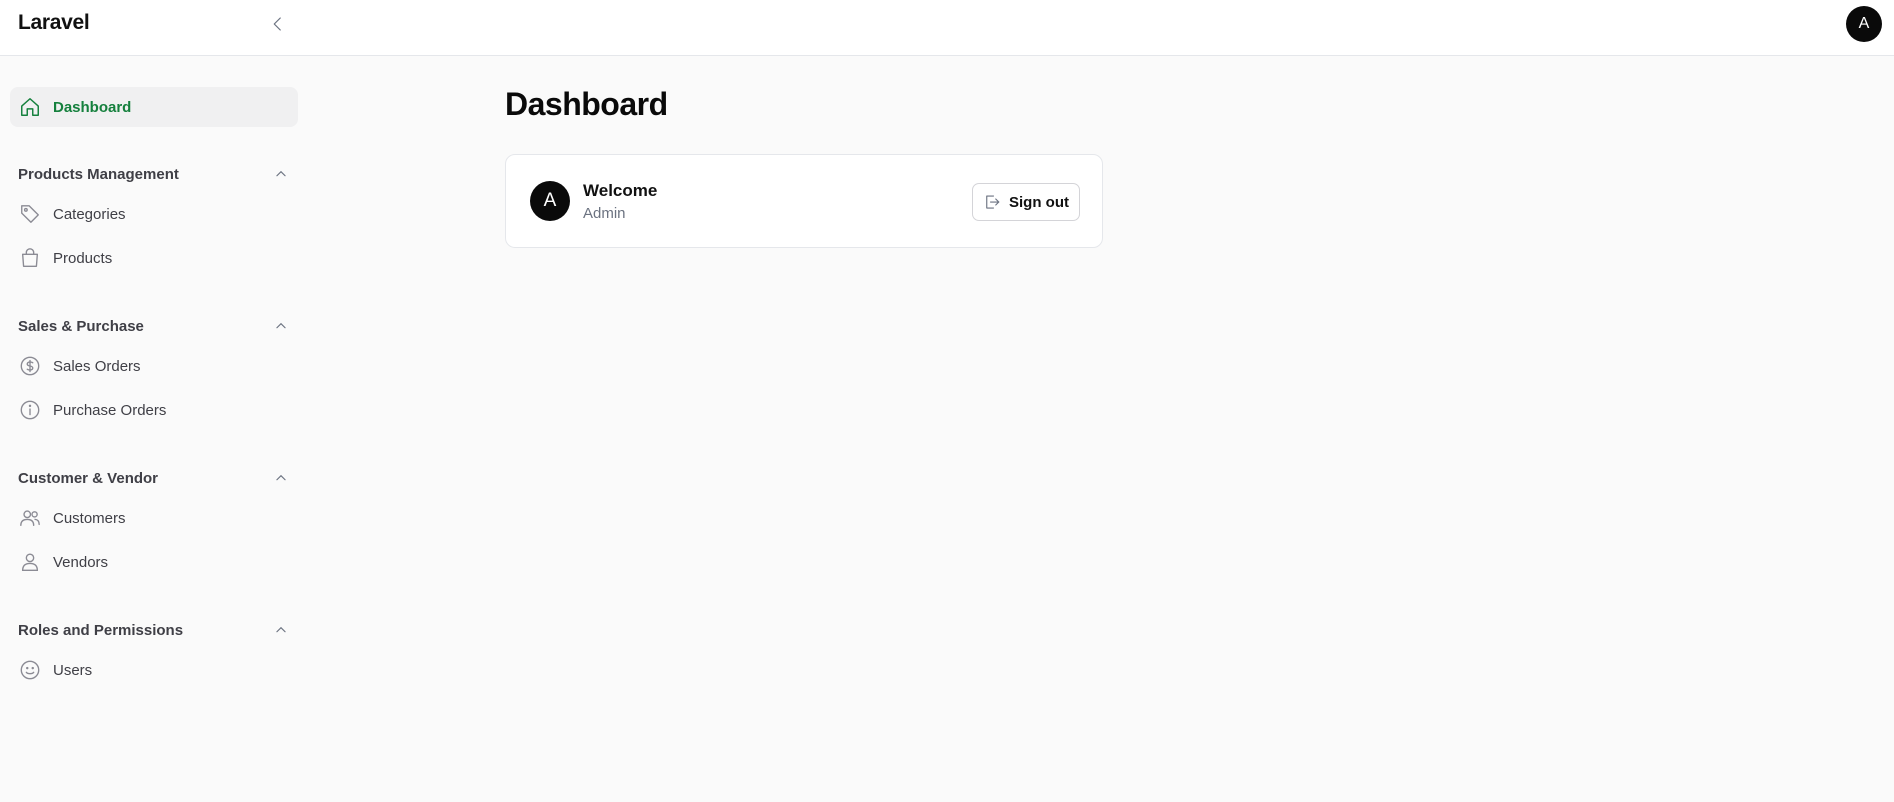 This screenshot has width=1894, height=802. Describe the element at coordinates (30, 518) in the screenshot. I see `users-icon` at that location.